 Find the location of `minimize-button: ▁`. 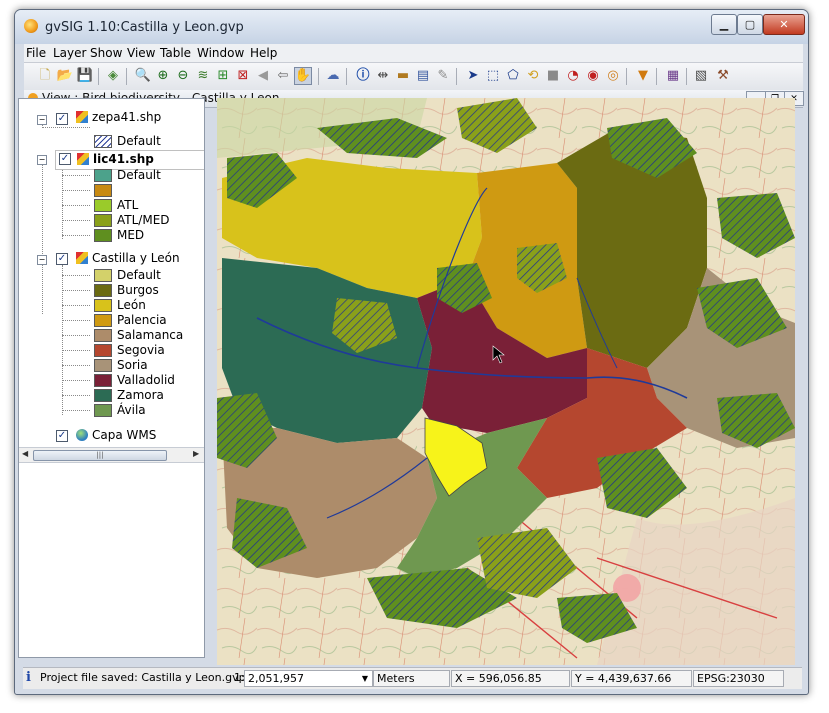

minimize-button: ▁ is located at coordinates (724, 24).